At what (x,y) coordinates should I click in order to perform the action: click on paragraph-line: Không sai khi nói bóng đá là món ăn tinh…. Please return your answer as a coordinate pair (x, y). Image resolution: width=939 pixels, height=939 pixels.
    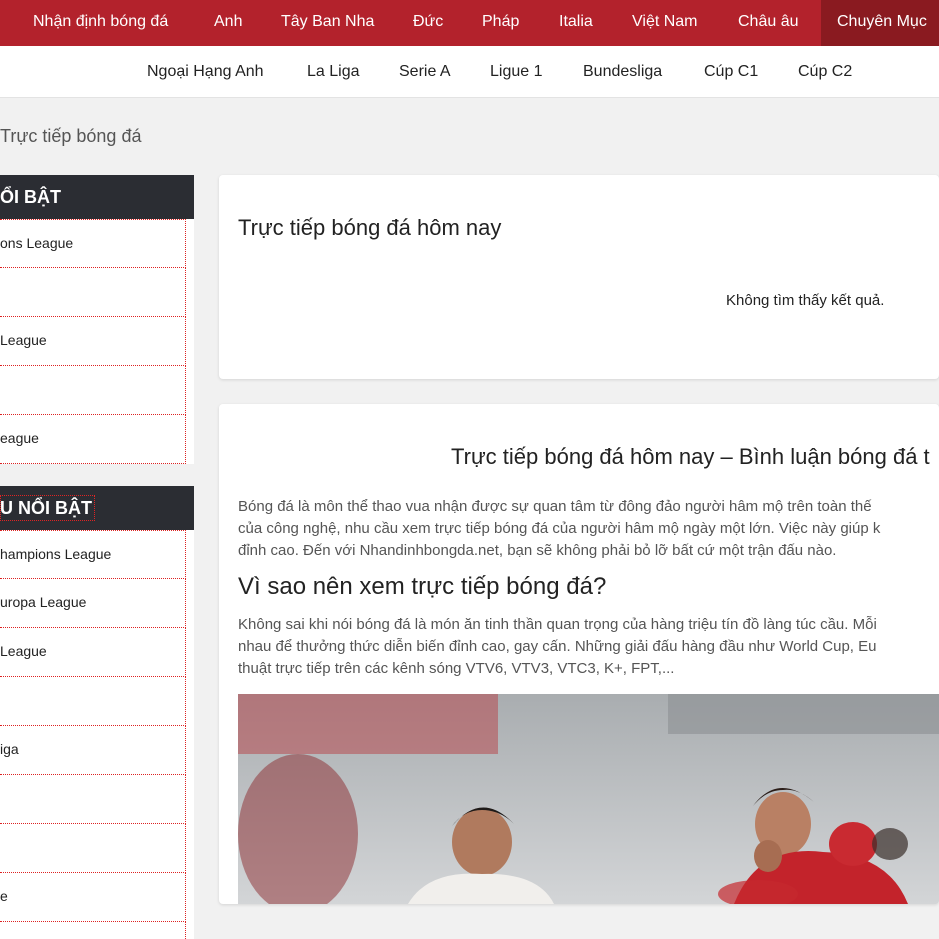
    Looking at the image, I should click on (557, 624).